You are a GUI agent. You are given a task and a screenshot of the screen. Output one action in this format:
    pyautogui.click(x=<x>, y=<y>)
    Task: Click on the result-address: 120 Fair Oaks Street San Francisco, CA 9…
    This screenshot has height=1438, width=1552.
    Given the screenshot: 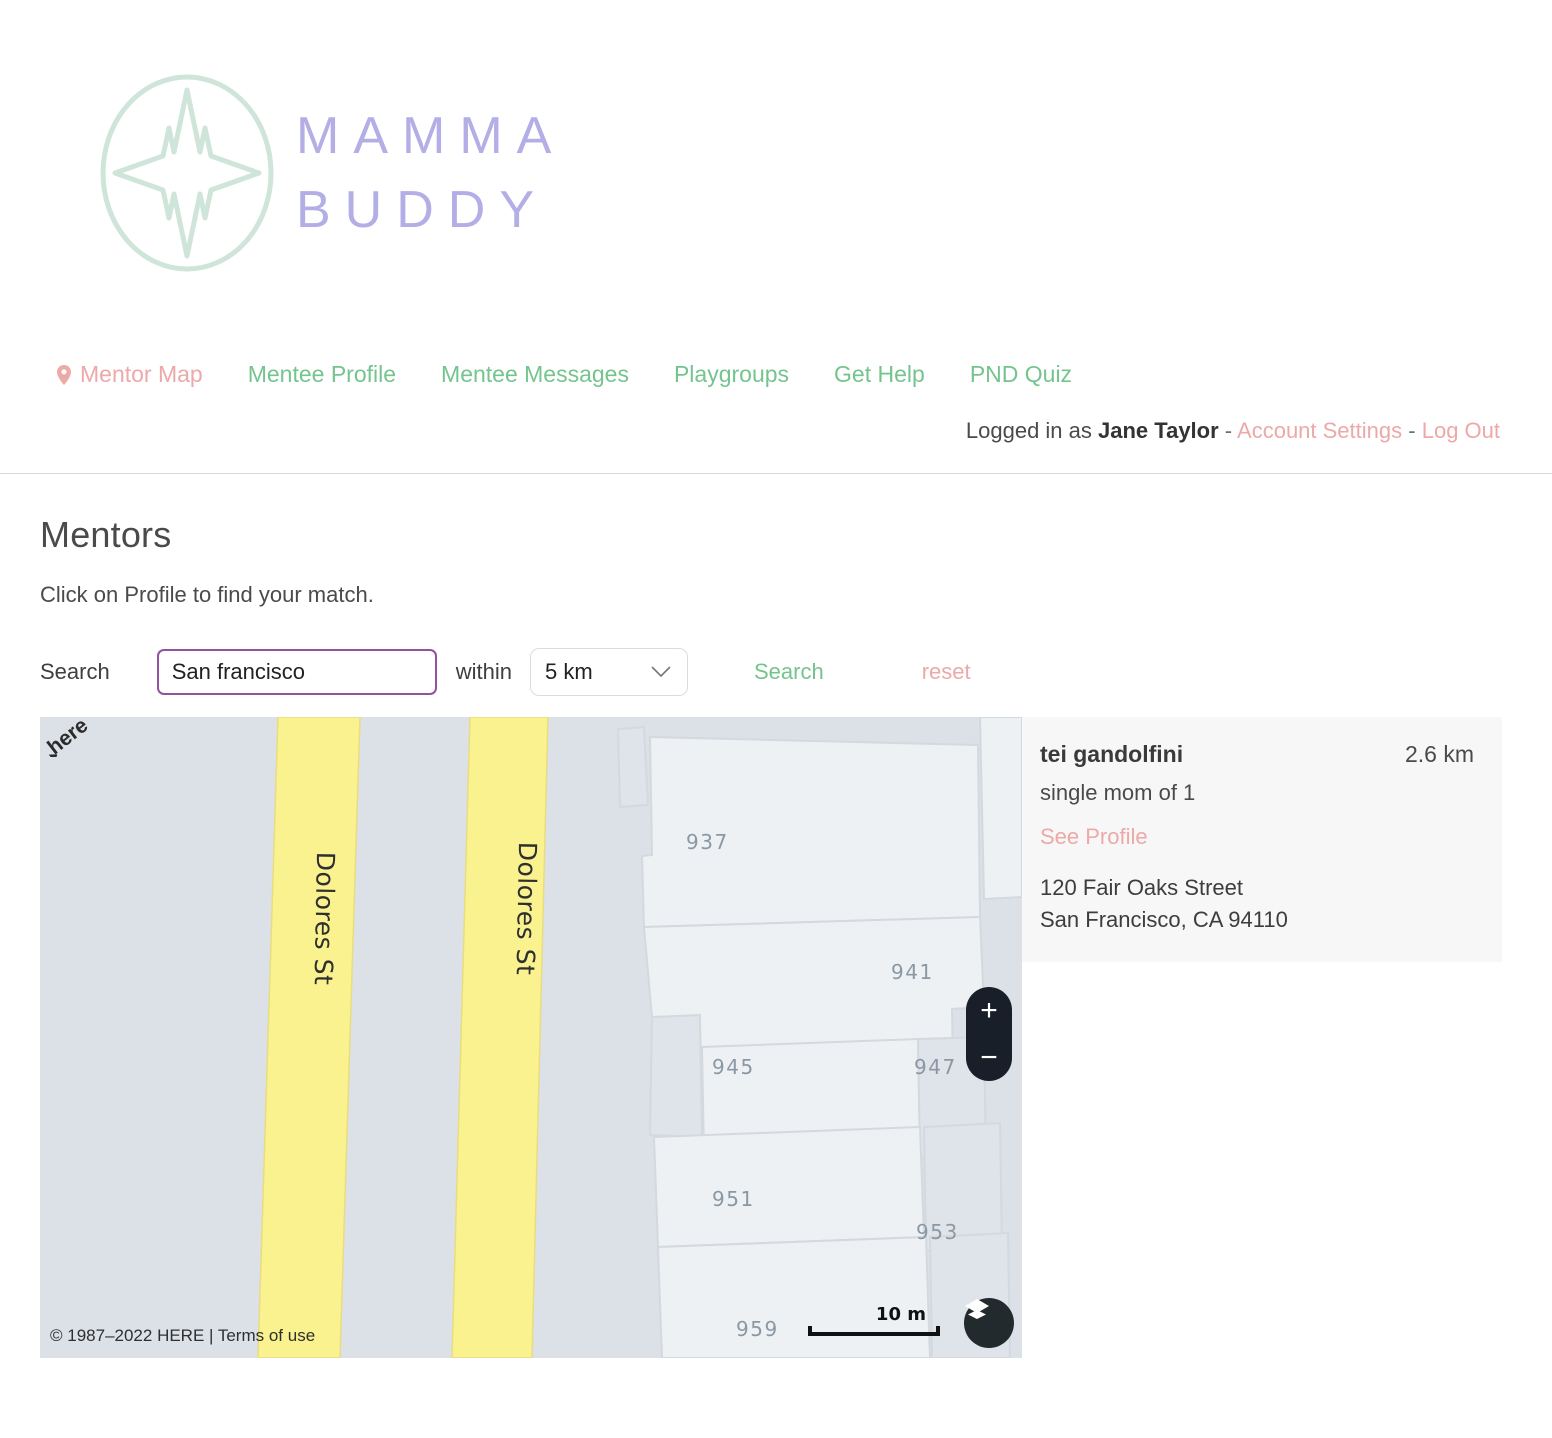 What is the action you would take?
    pyautogui.click(x=1257, y=904)
    